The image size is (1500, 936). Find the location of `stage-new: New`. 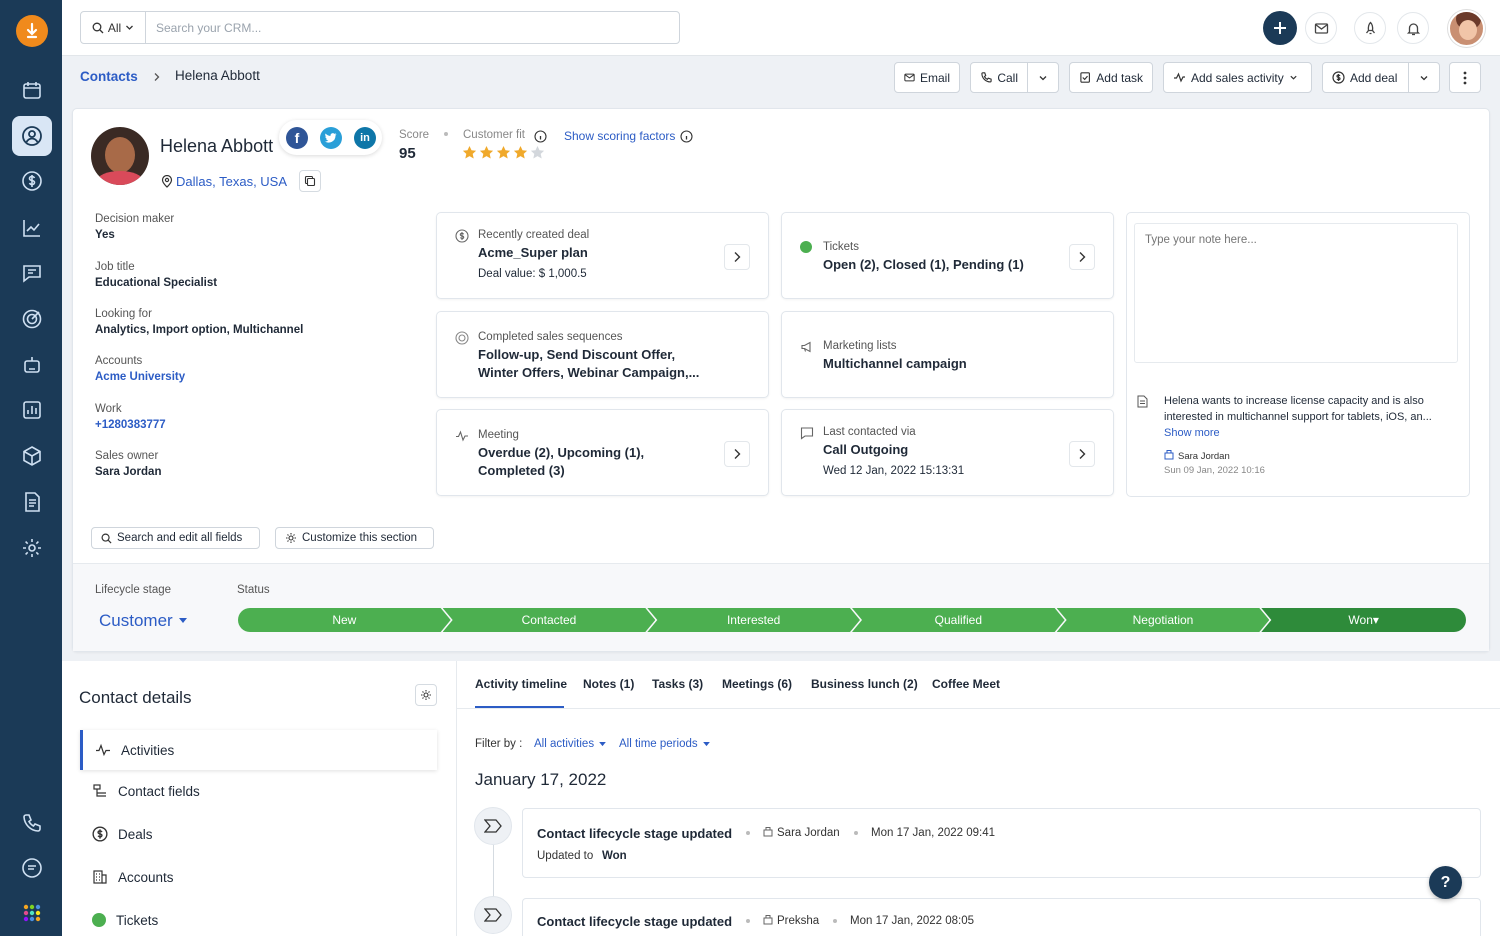

stage-new: New is located at coordinates (344, 620).